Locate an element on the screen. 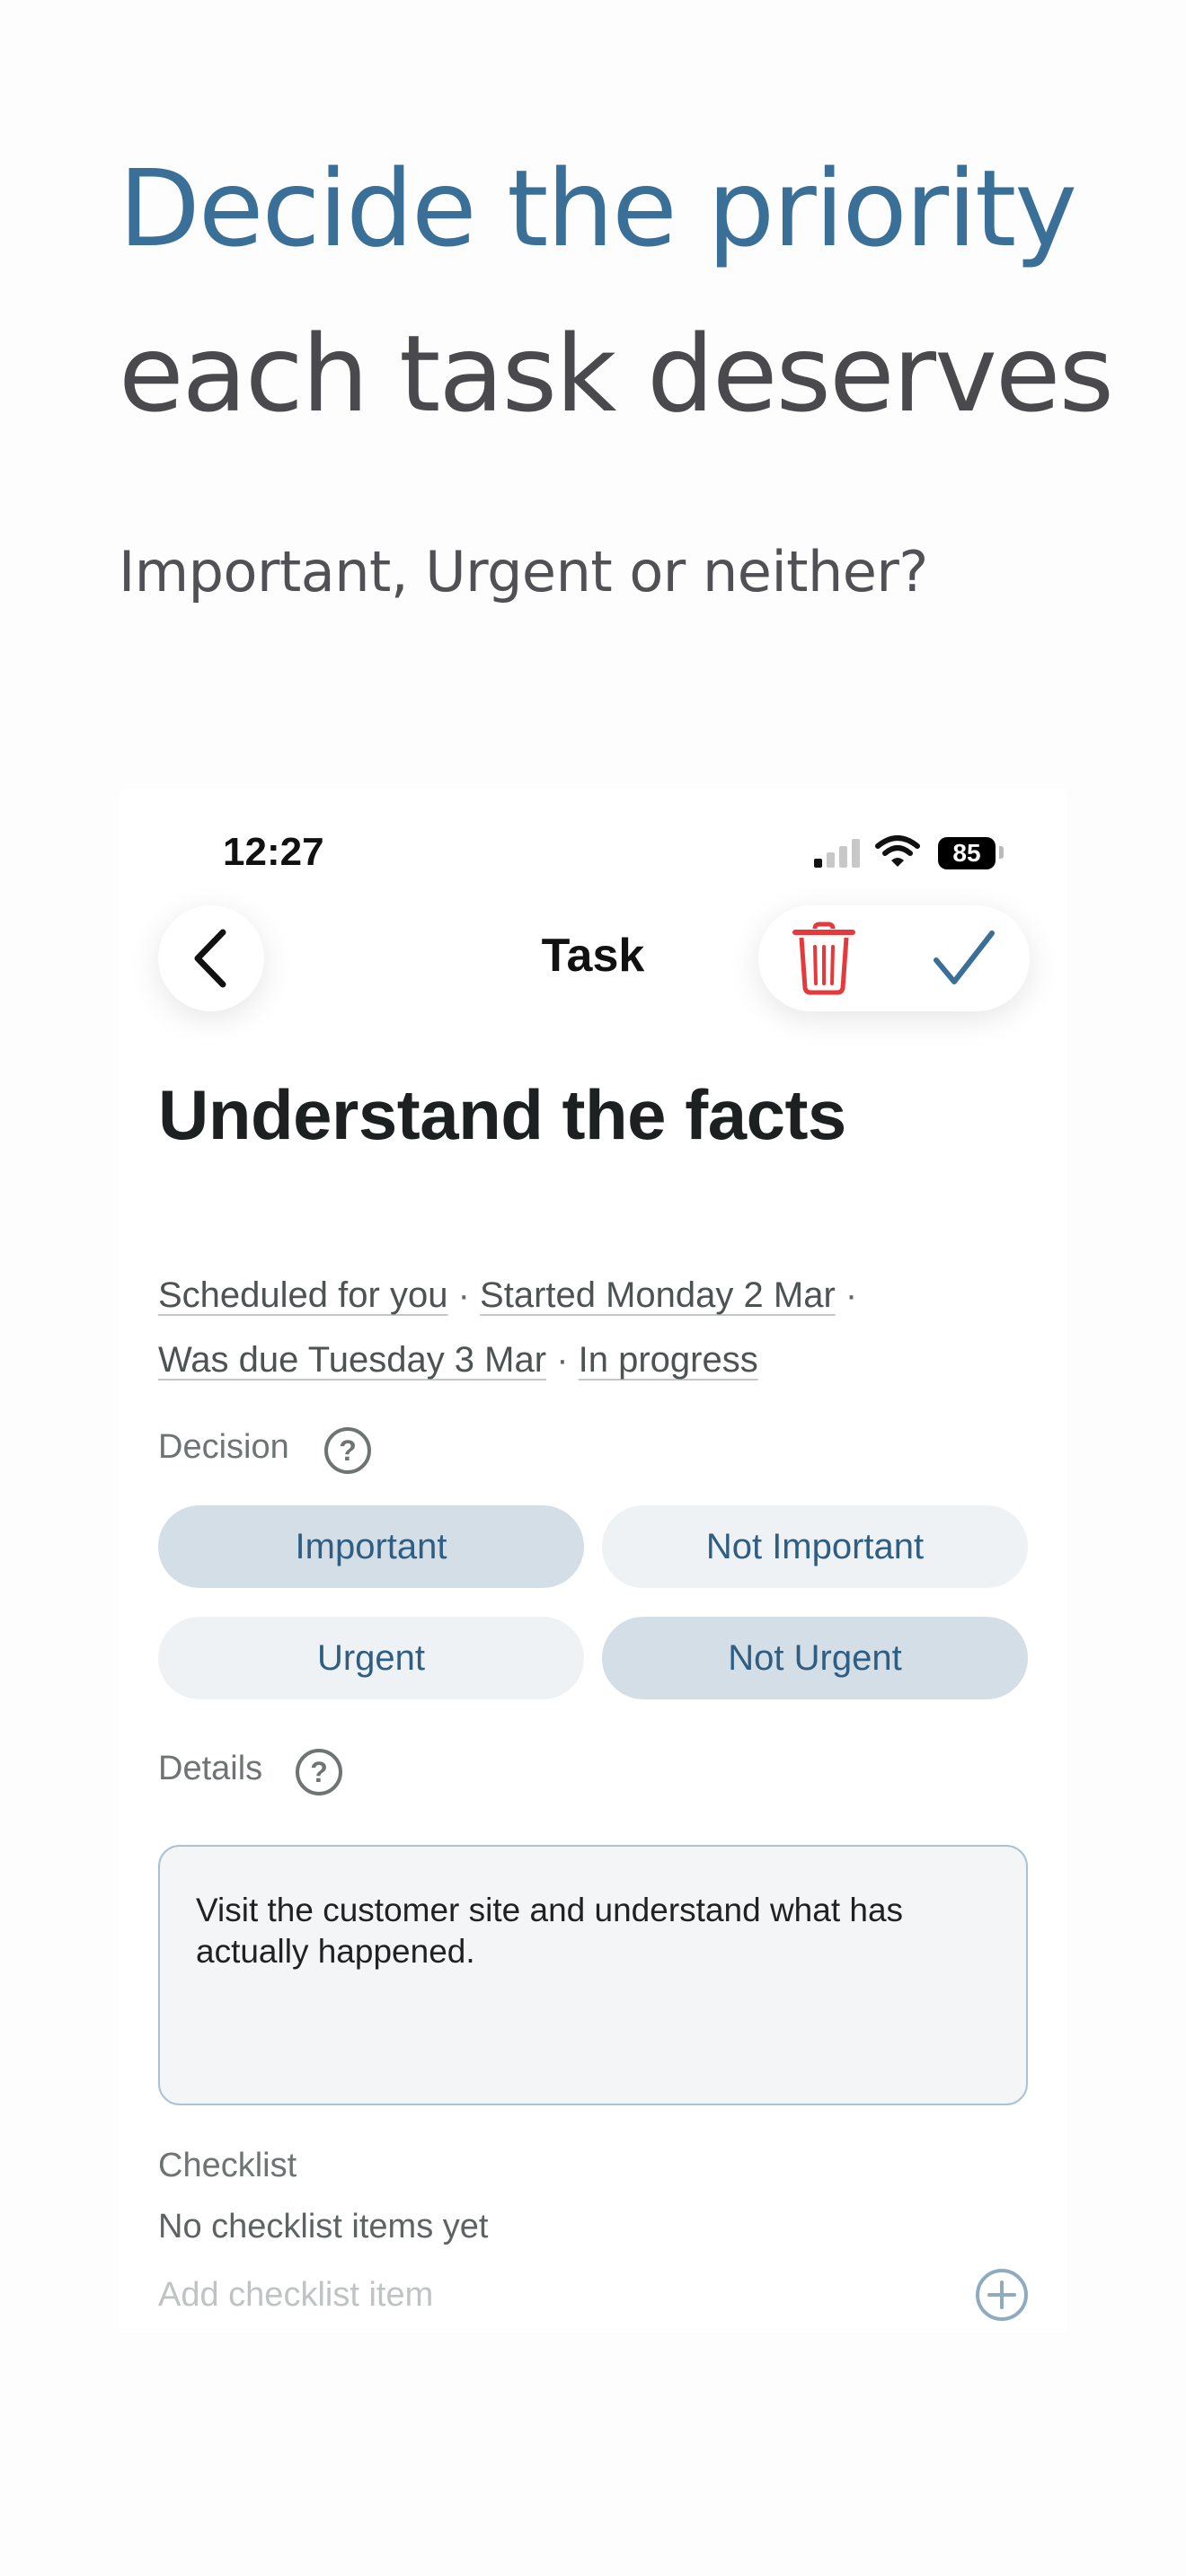 This screenshot has height=2576, width=1186. delete-button is located at coordinates (823, 959).